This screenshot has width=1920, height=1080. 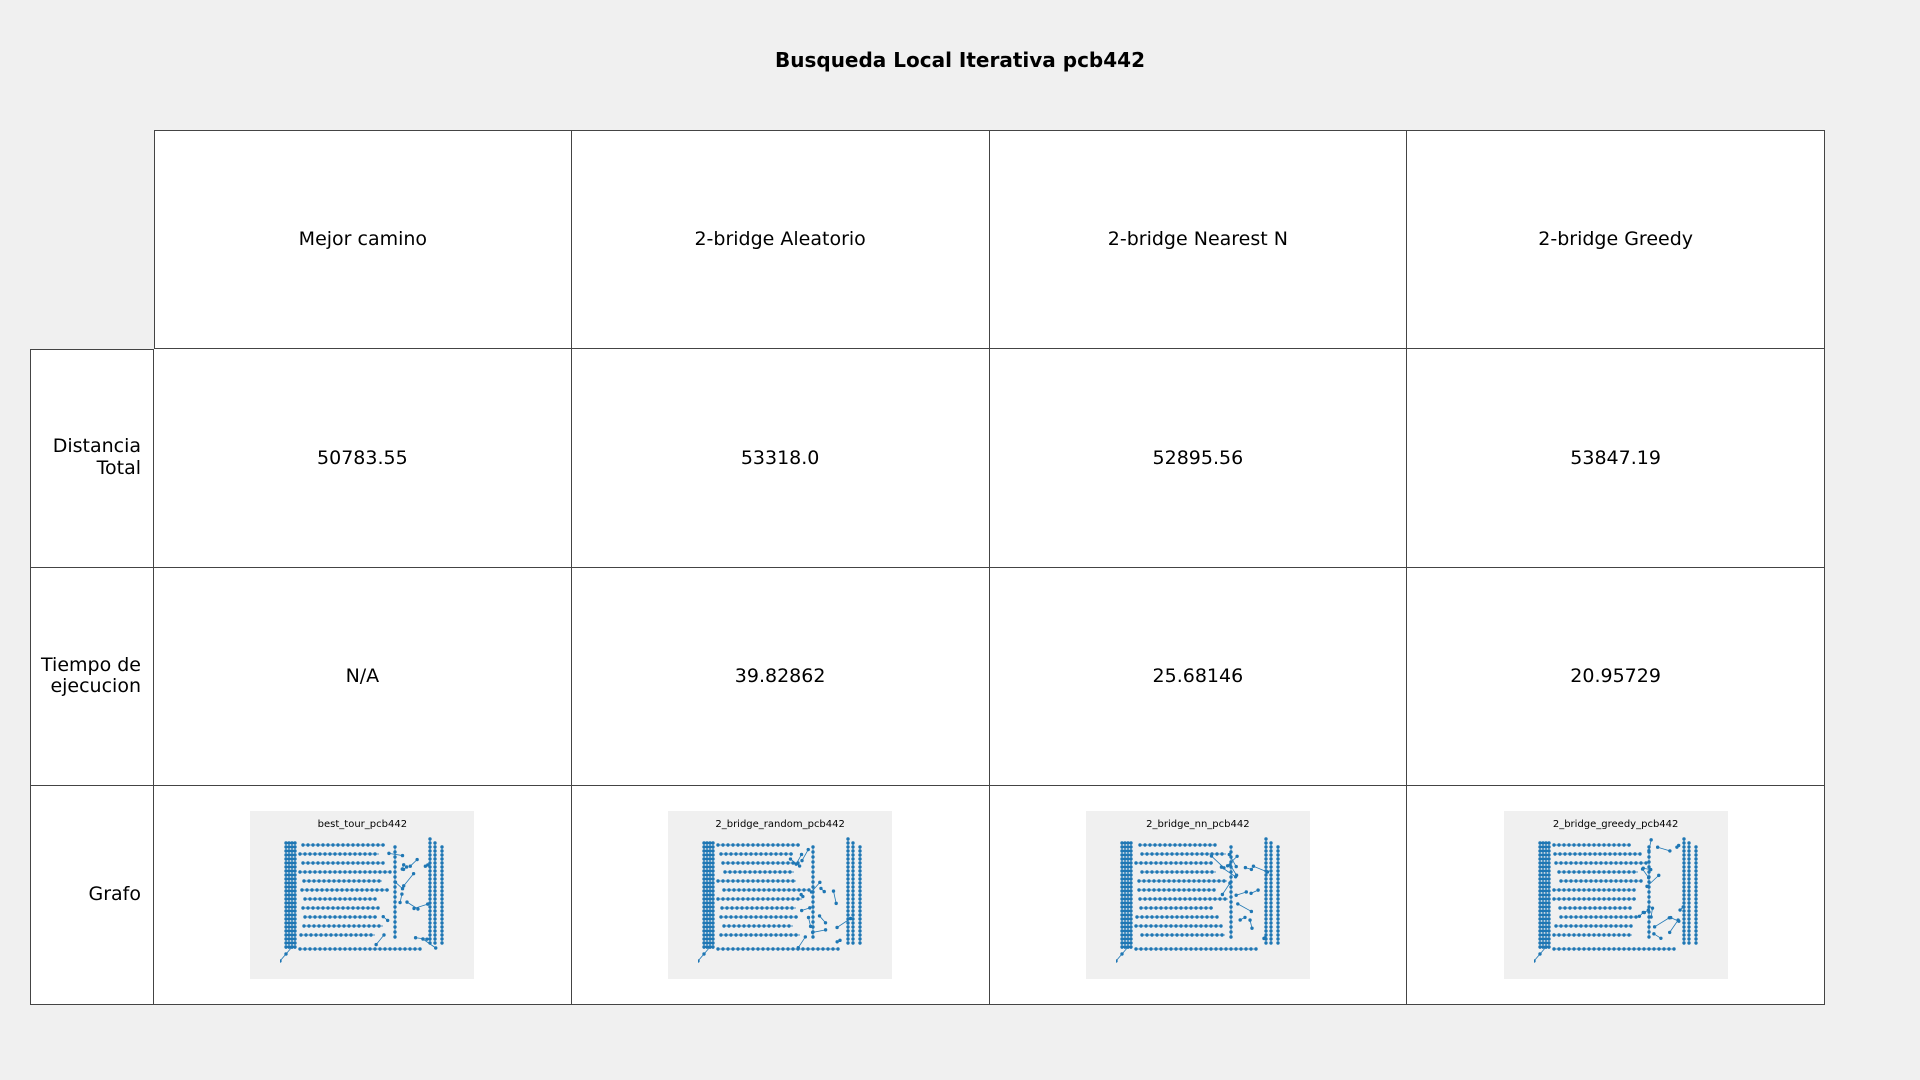 I want to click on column-header: Mejor camino, so click(x=363, y=239).